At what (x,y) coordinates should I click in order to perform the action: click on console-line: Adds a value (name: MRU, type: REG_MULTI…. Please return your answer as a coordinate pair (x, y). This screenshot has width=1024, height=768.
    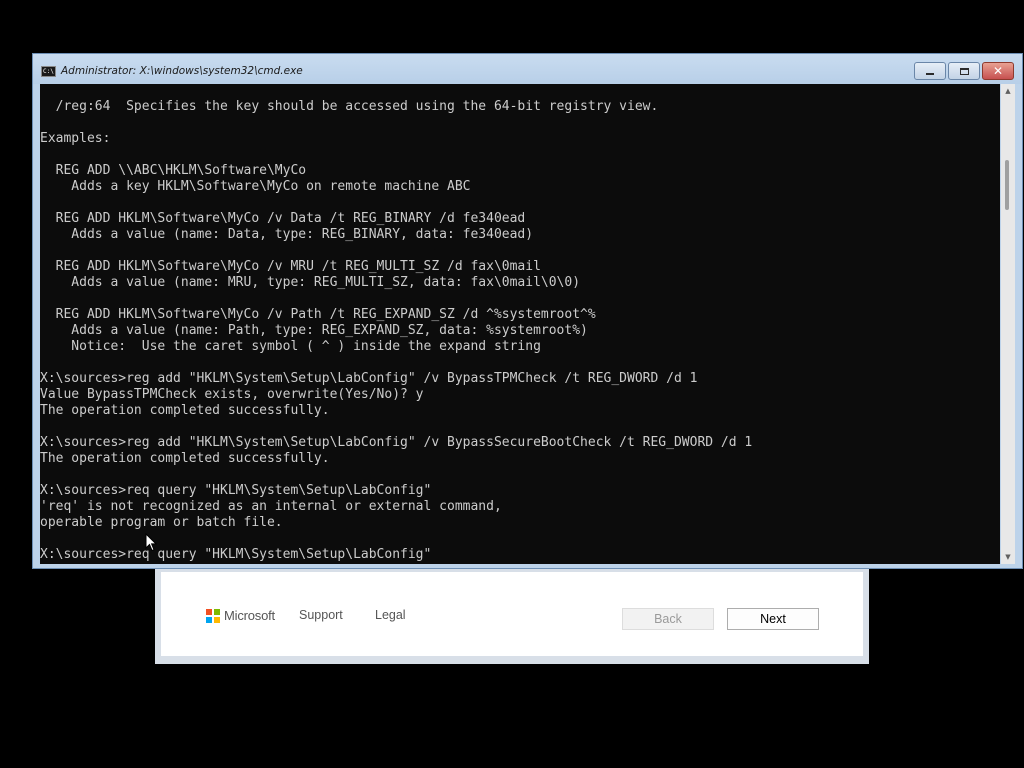
    Looking at the image, I should click on (310, 282).